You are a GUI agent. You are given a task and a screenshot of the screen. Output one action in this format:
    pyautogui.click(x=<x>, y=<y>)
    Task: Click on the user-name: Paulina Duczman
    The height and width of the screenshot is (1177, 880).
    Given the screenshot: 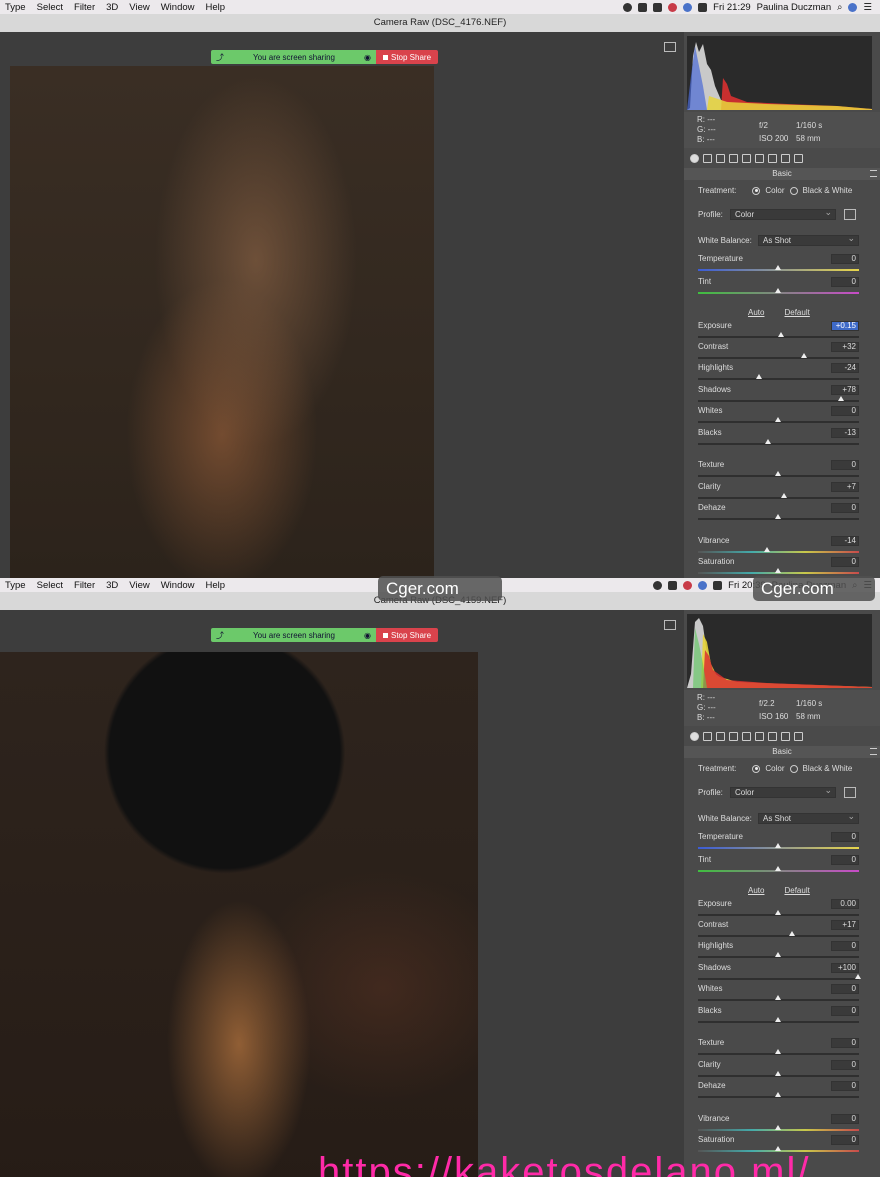 What is the action you would take?
    pyautogui.click(x=794, y=7)
    